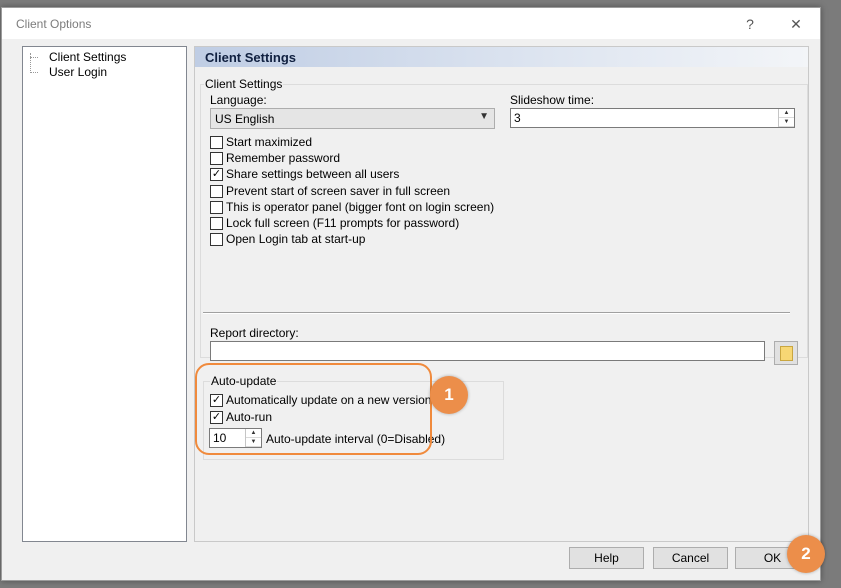  I want to click on help-button: Help, so click(606, 558).